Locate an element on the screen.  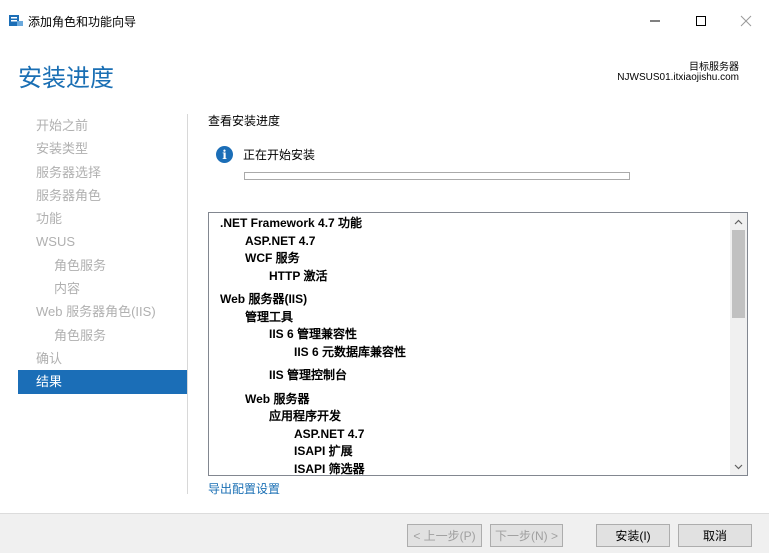
target-server-label: 目标服务器 is located at coordinates (714, 67).